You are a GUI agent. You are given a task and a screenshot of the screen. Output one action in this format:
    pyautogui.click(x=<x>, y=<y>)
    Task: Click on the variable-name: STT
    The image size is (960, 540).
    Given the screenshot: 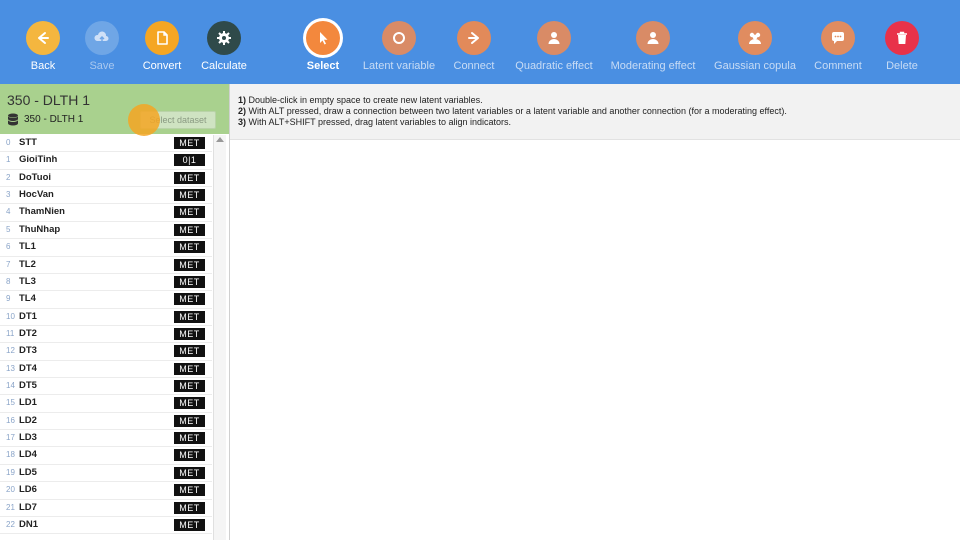 What is the action you would take?
    pyautogui.click(x=28, y=142)
    